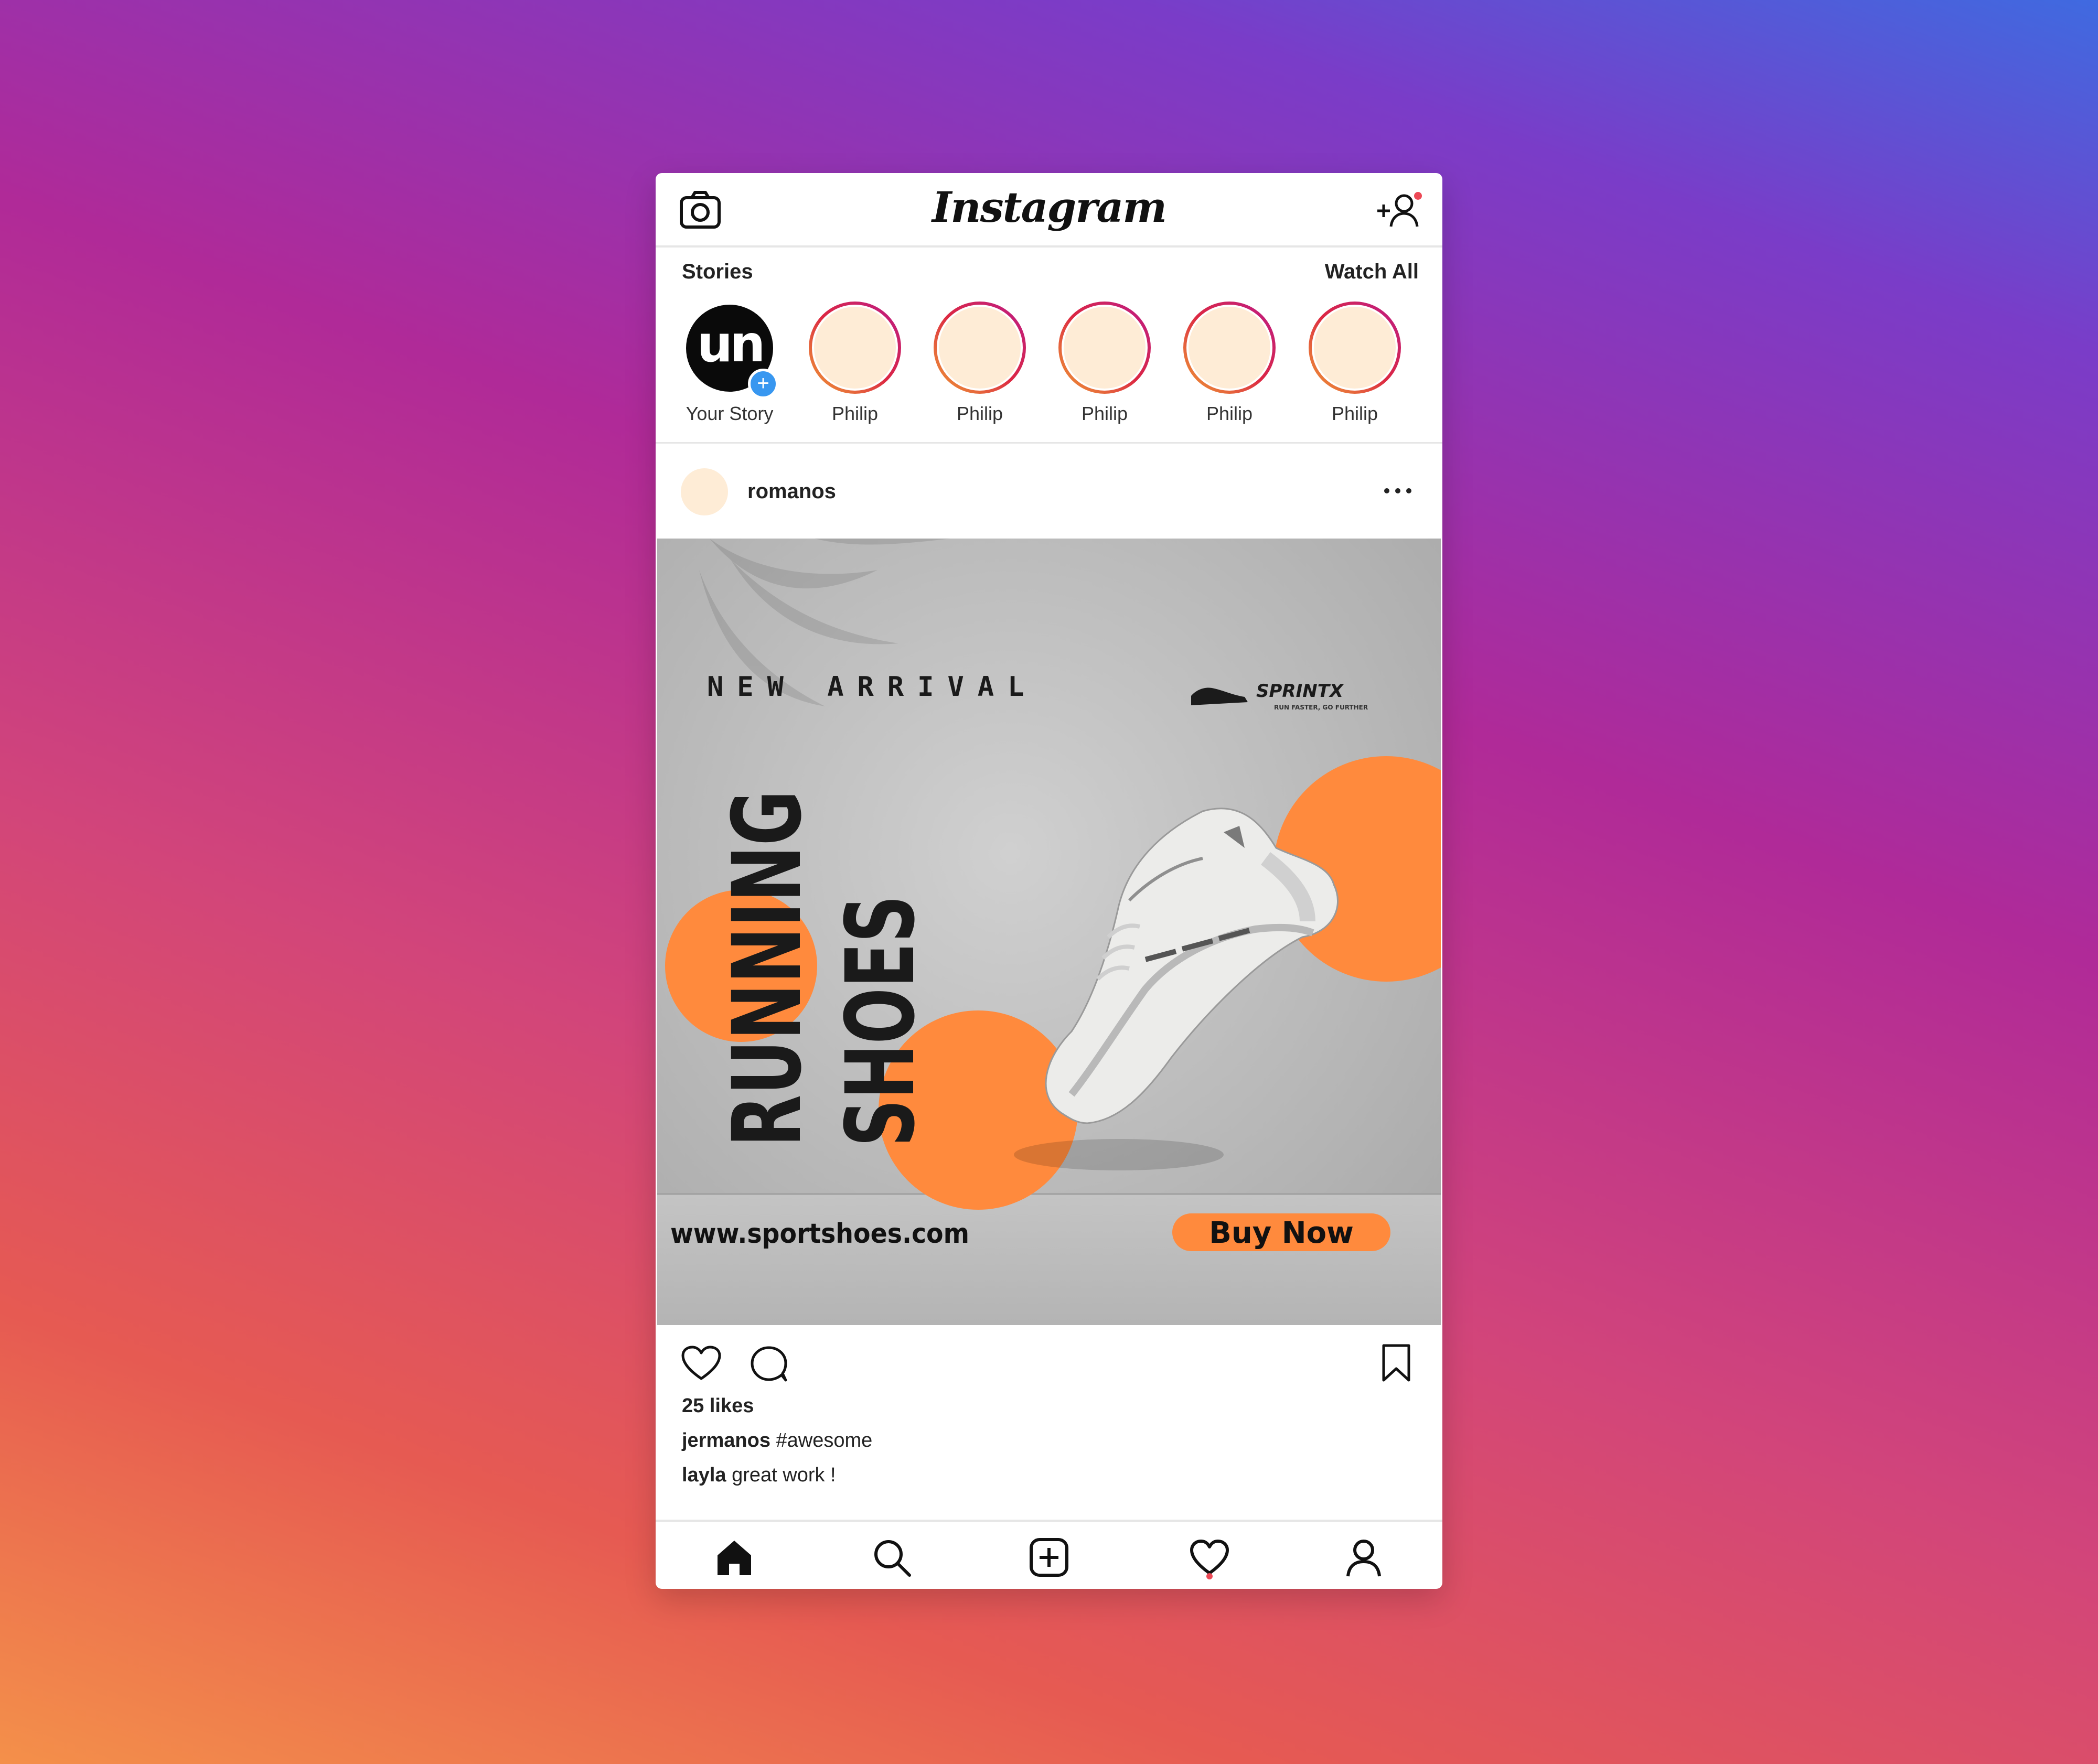 This screenshot has height=1764, width=2098. What do you see at coordinates (730, 413) in the screenshot?
I see `story-label: Your Story` at bounding box center [730, 413].